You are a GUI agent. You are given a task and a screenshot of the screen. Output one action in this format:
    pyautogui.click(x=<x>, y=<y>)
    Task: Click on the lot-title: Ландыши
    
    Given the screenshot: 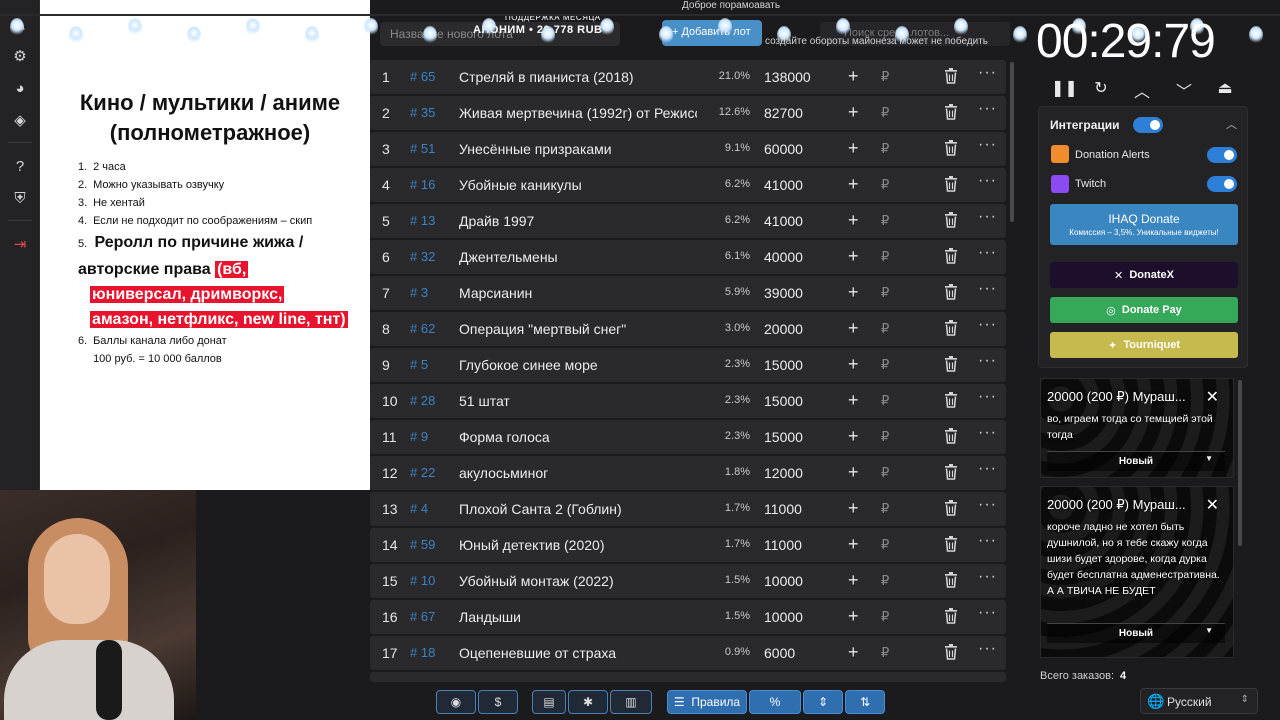 What is the action you would take?
    pyautogui.click(x=578, y=617)
    